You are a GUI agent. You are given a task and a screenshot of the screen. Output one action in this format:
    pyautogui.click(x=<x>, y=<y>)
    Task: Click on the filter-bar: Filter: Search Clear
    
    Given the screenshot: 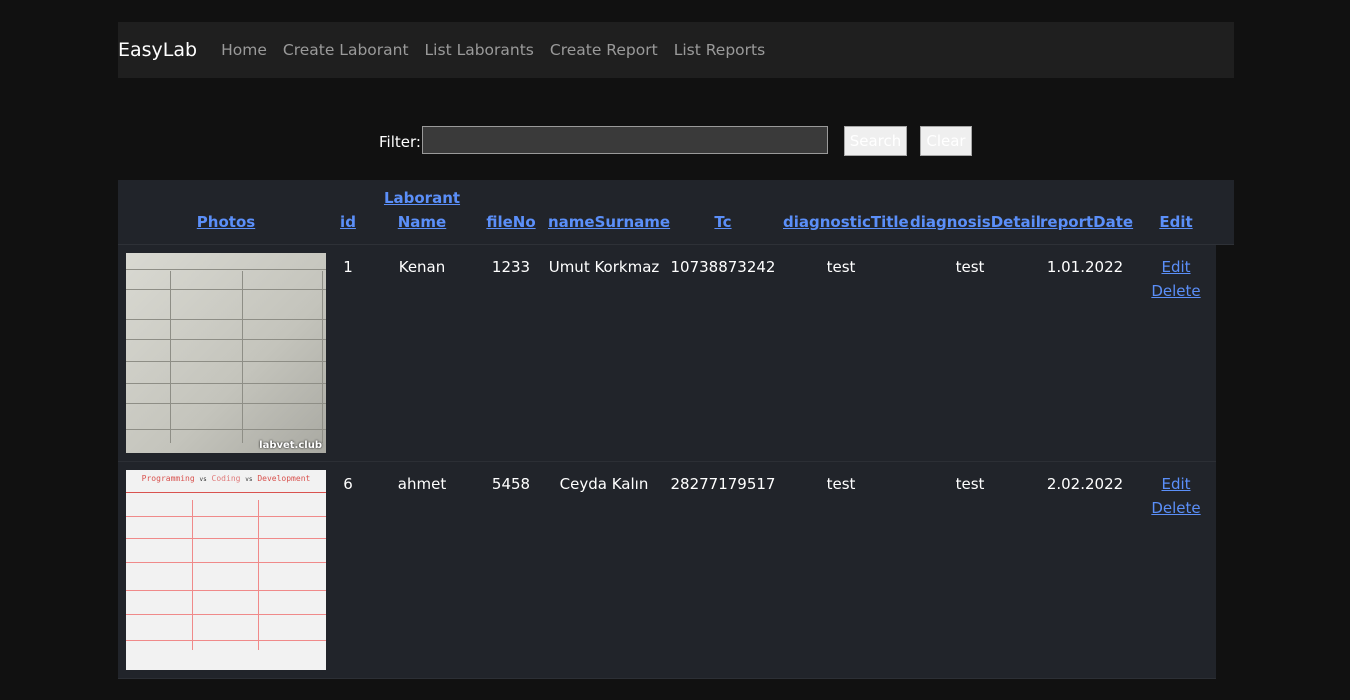 What is the action you would take?
    pyautogui.click(x=675, y=141)
    